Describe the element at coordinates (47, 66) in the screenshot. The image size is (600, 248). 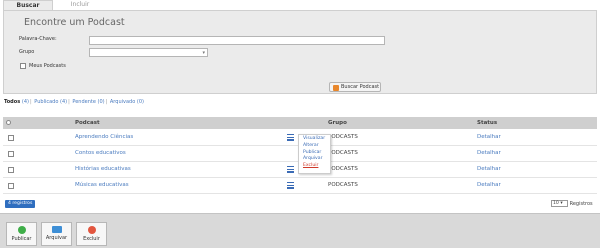
I see `my-podcasts-label: Meus Podcasts` at that location.